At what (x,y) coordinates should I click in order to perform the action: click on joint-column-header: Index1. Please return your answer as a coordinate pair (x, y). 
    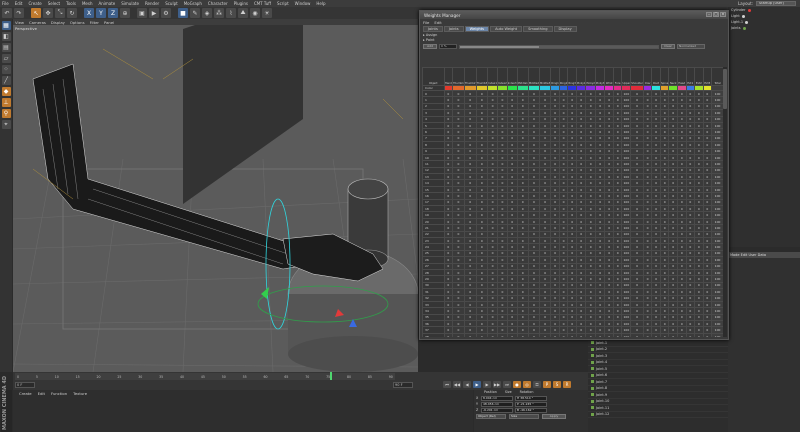
    Looking at the image, I should click on (492, 76).